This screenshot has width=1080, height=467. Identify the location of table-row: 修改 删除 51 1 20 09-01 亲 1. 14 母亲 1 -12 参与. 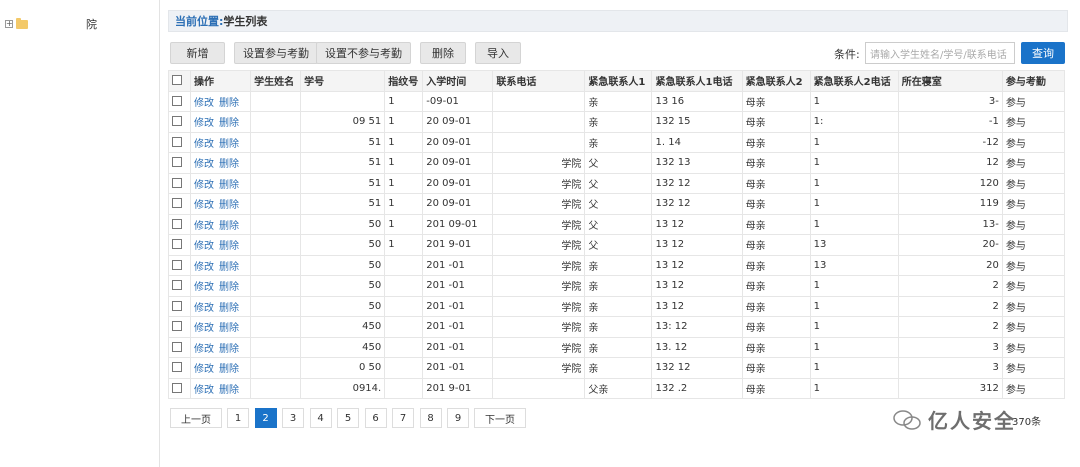
(616, 142).